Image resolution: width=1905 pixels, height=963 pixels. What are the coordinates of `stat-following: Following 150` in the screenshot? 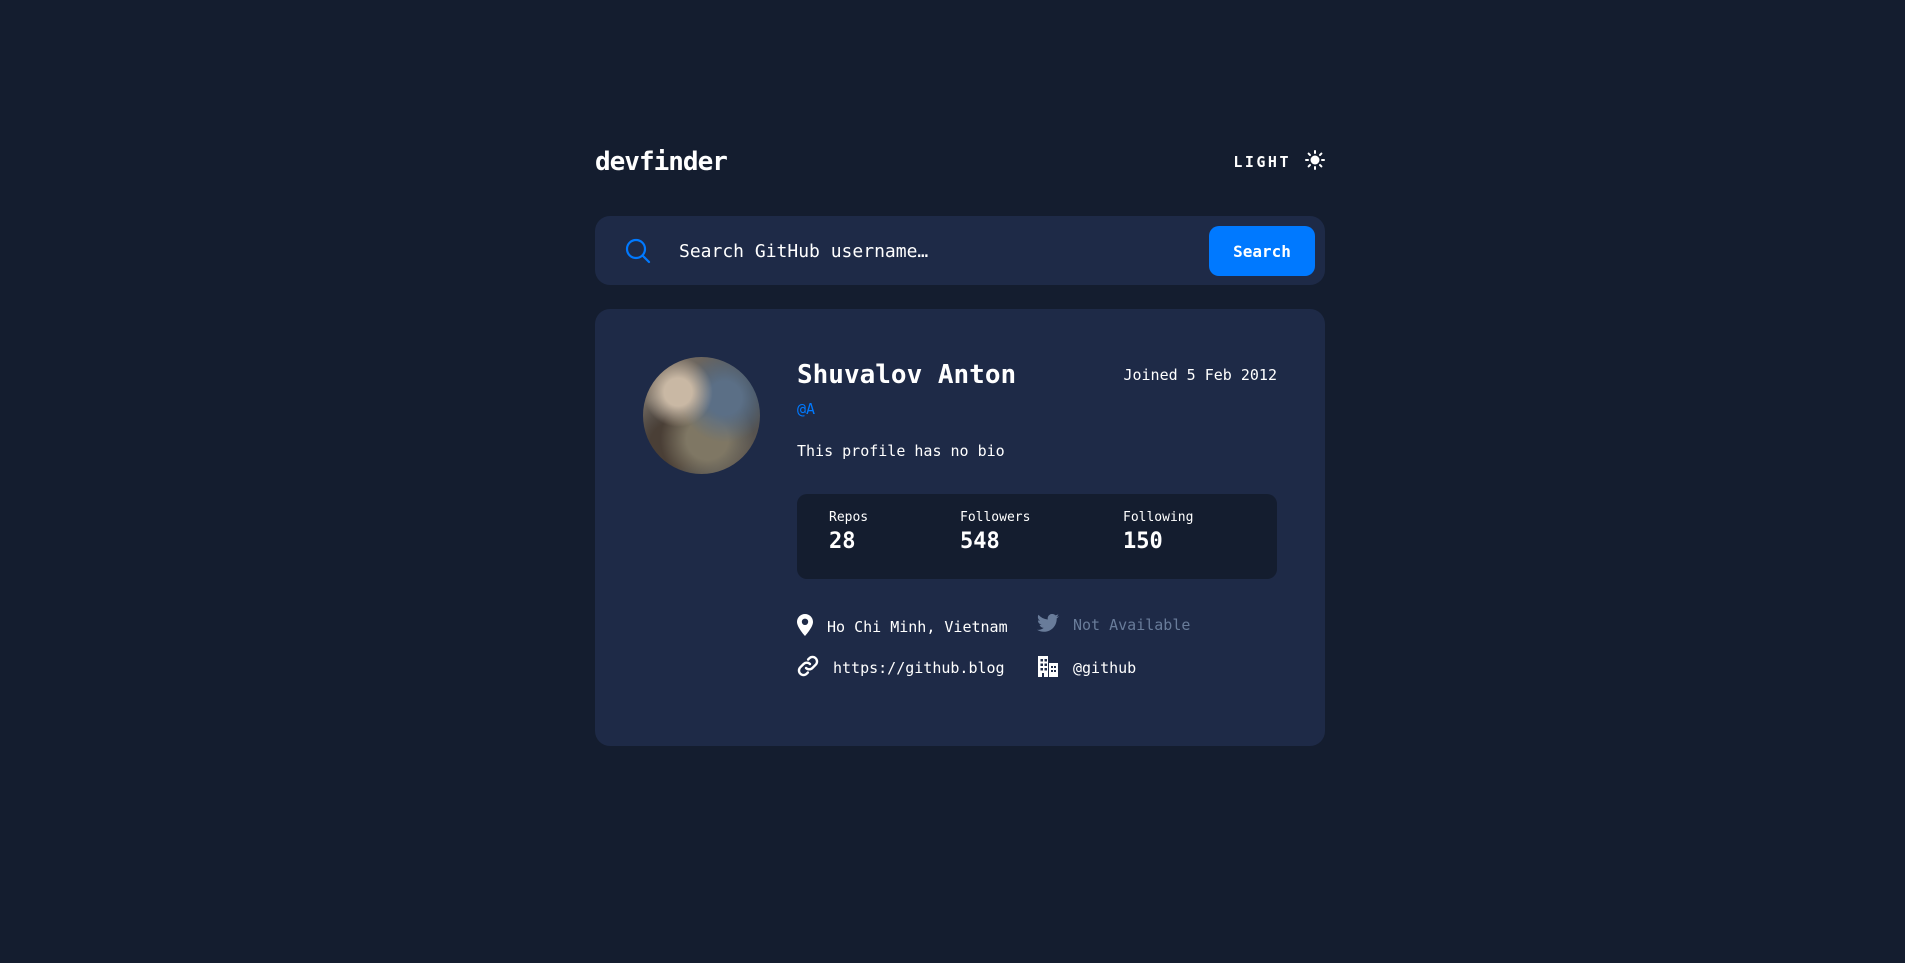 It's located at (1158, 532).